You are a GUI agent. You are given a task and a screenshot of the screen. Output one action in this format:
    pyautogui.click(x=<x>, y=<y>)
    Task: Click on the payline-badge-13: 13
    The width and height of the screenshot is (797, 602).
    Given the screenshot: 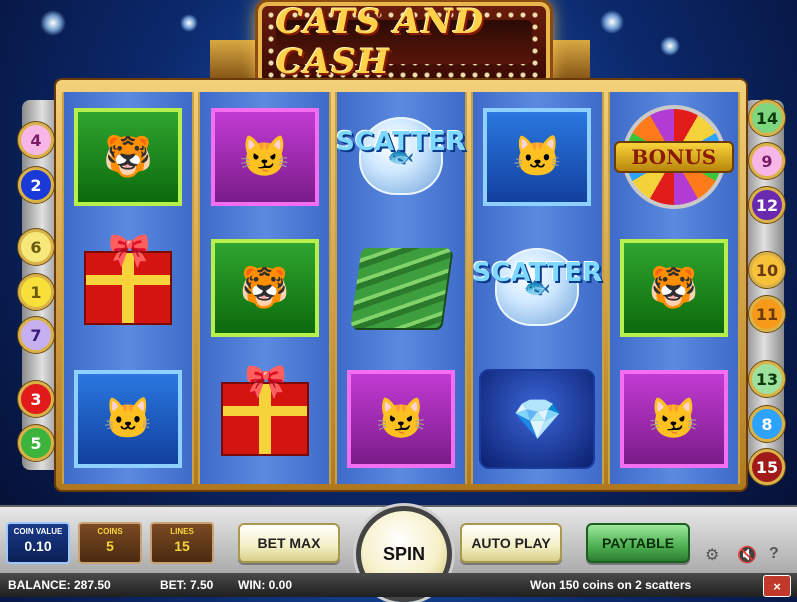 What is the action you would take?
    pyautogui.click(x=767, y=379)
    